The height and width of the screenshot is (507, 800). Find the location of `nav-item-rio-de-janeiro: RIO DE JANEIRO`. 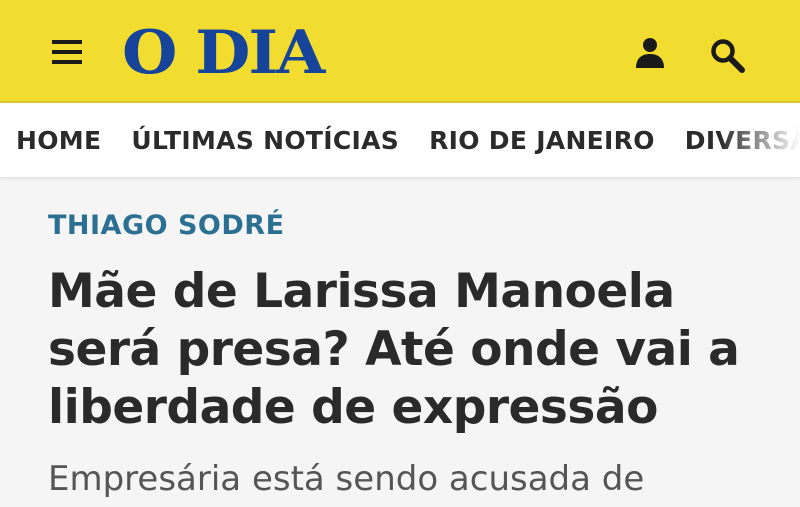

nav-item-rio-de-janeiro: RIO DE JANEIRO is located at coordinates (542, 140).